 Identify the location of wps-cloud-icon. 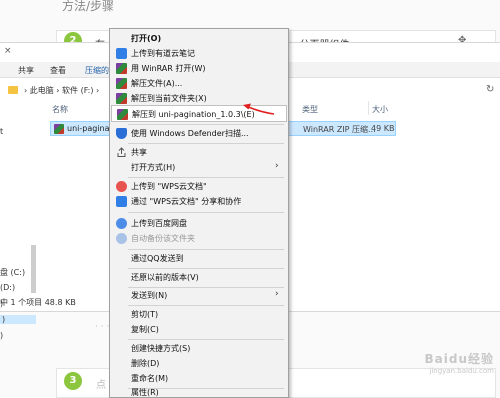
(121, 186).